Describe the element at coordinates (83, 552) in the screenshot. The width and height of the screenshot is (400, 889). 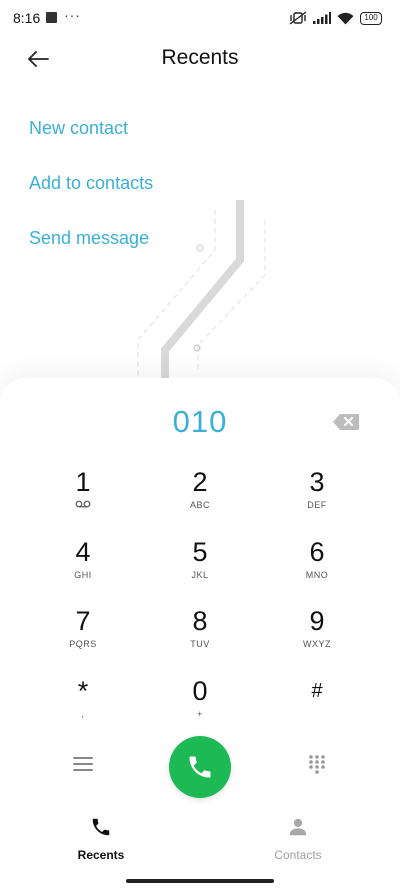
I see `key-digit: 4` at that location.